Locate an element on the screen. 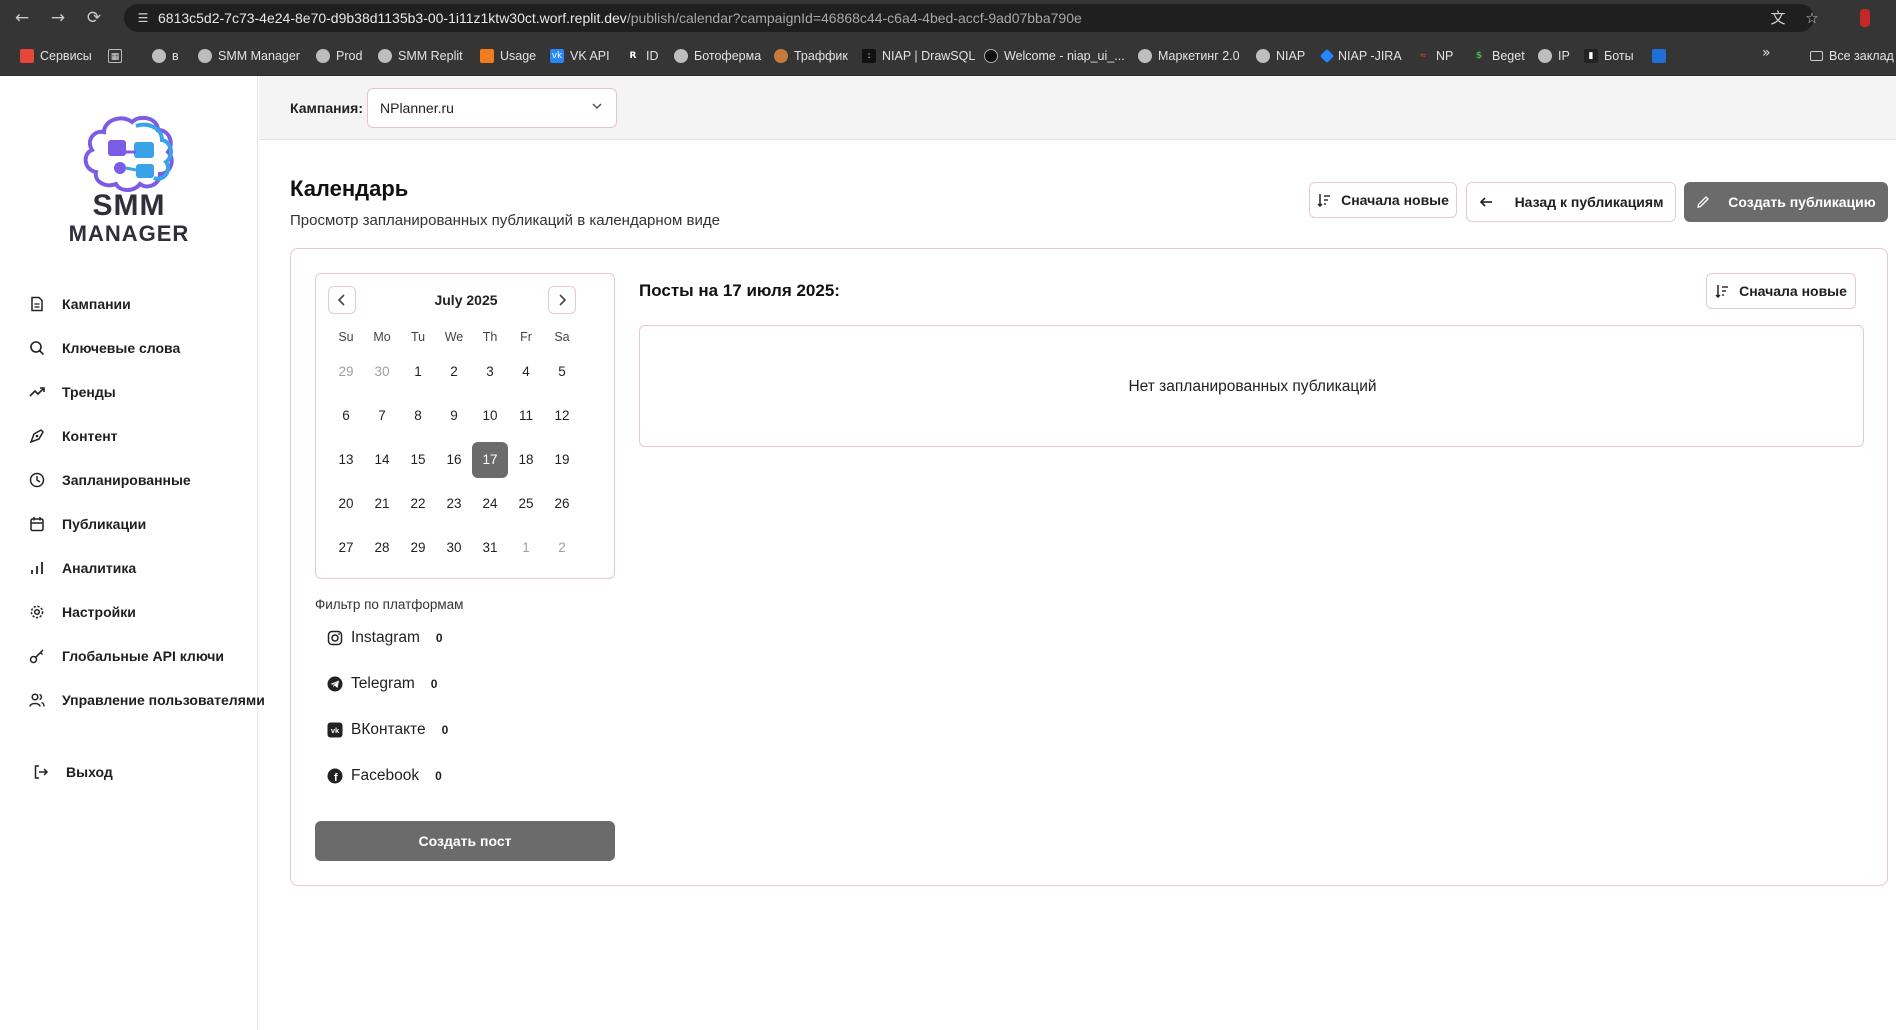 The image size is (1896, 1030). posts-sort-button: Сначала новые is located at coordinates (1781, 291).